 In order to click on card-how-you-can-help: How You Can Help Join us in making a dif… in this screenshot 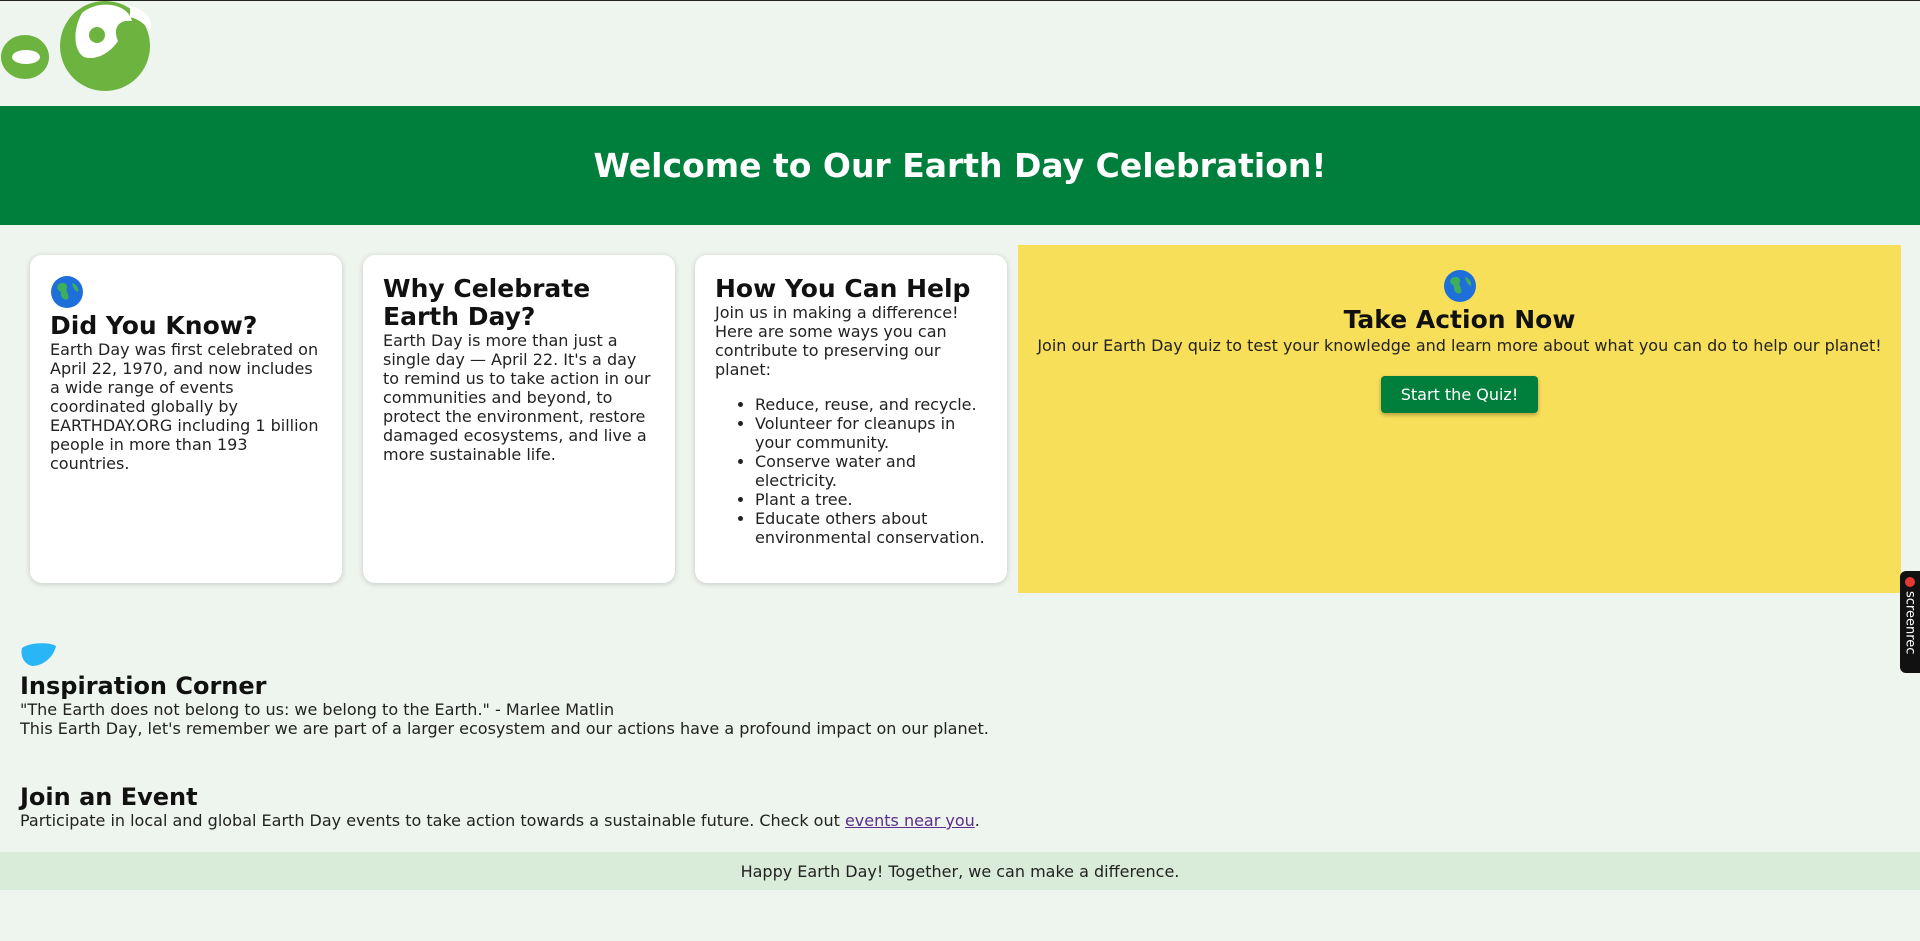, I will do `click(851, 419)`.